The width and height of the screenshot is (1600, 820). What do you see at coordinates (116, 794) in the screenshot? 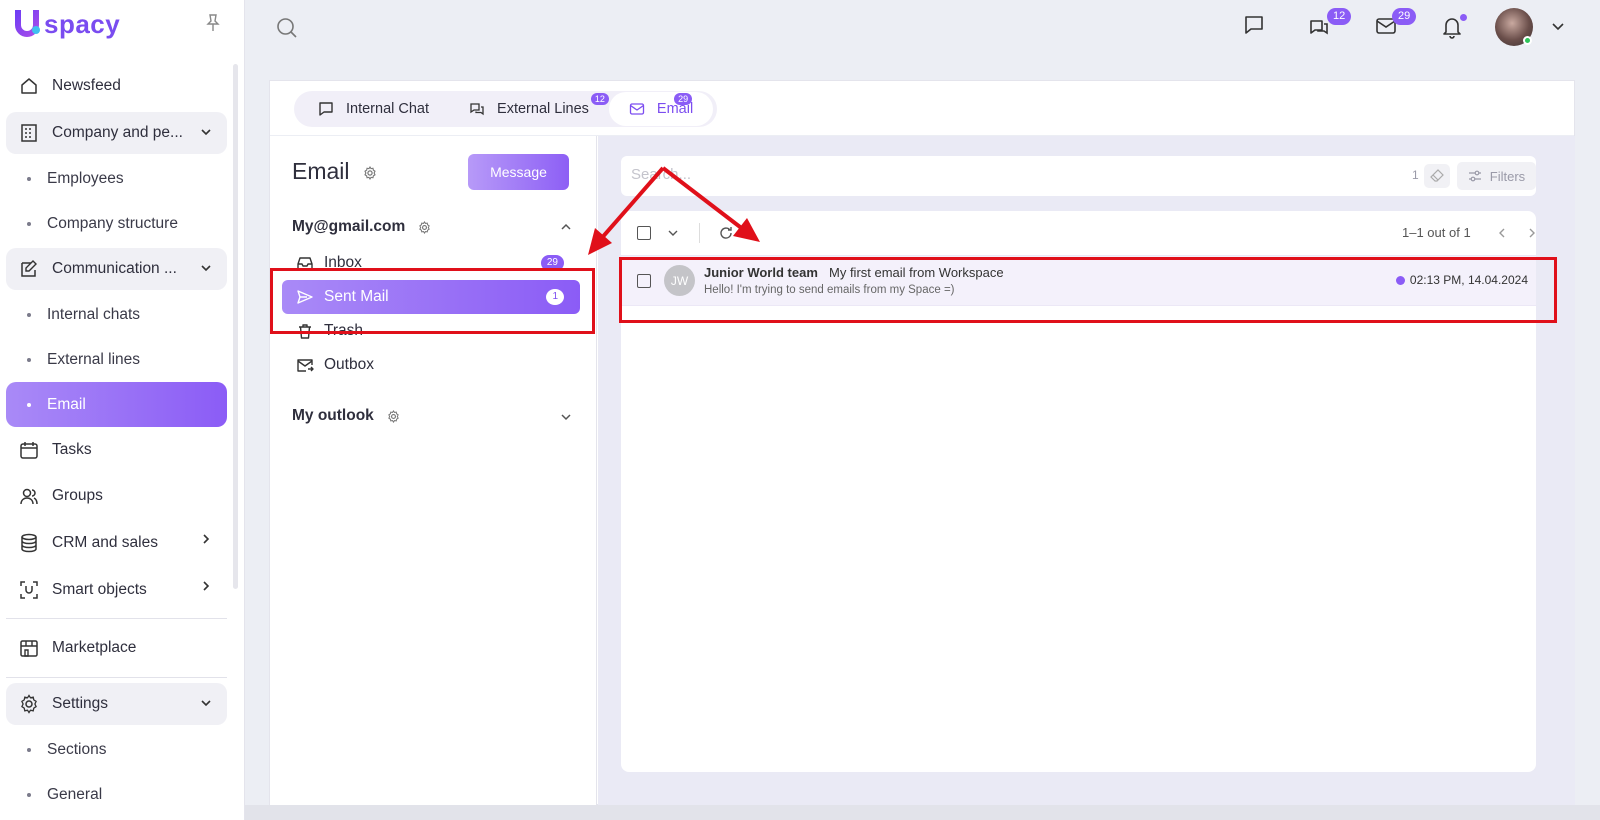
I see `sidebar-item-general: General` at bounding box center [116, 794].